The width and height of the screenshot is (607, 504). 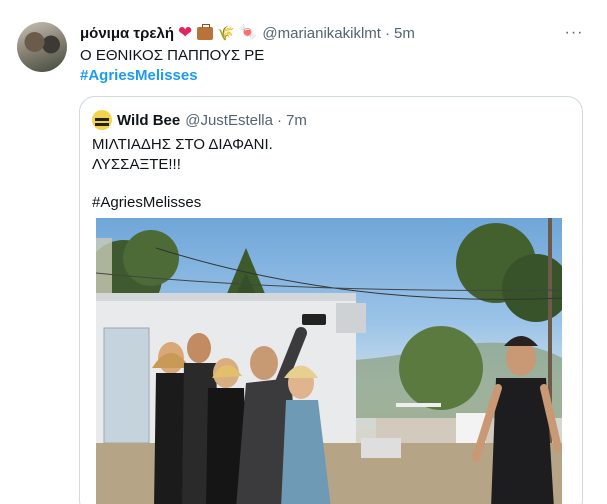 I want to click on quoted-avatar, so click(x=102, y=120).